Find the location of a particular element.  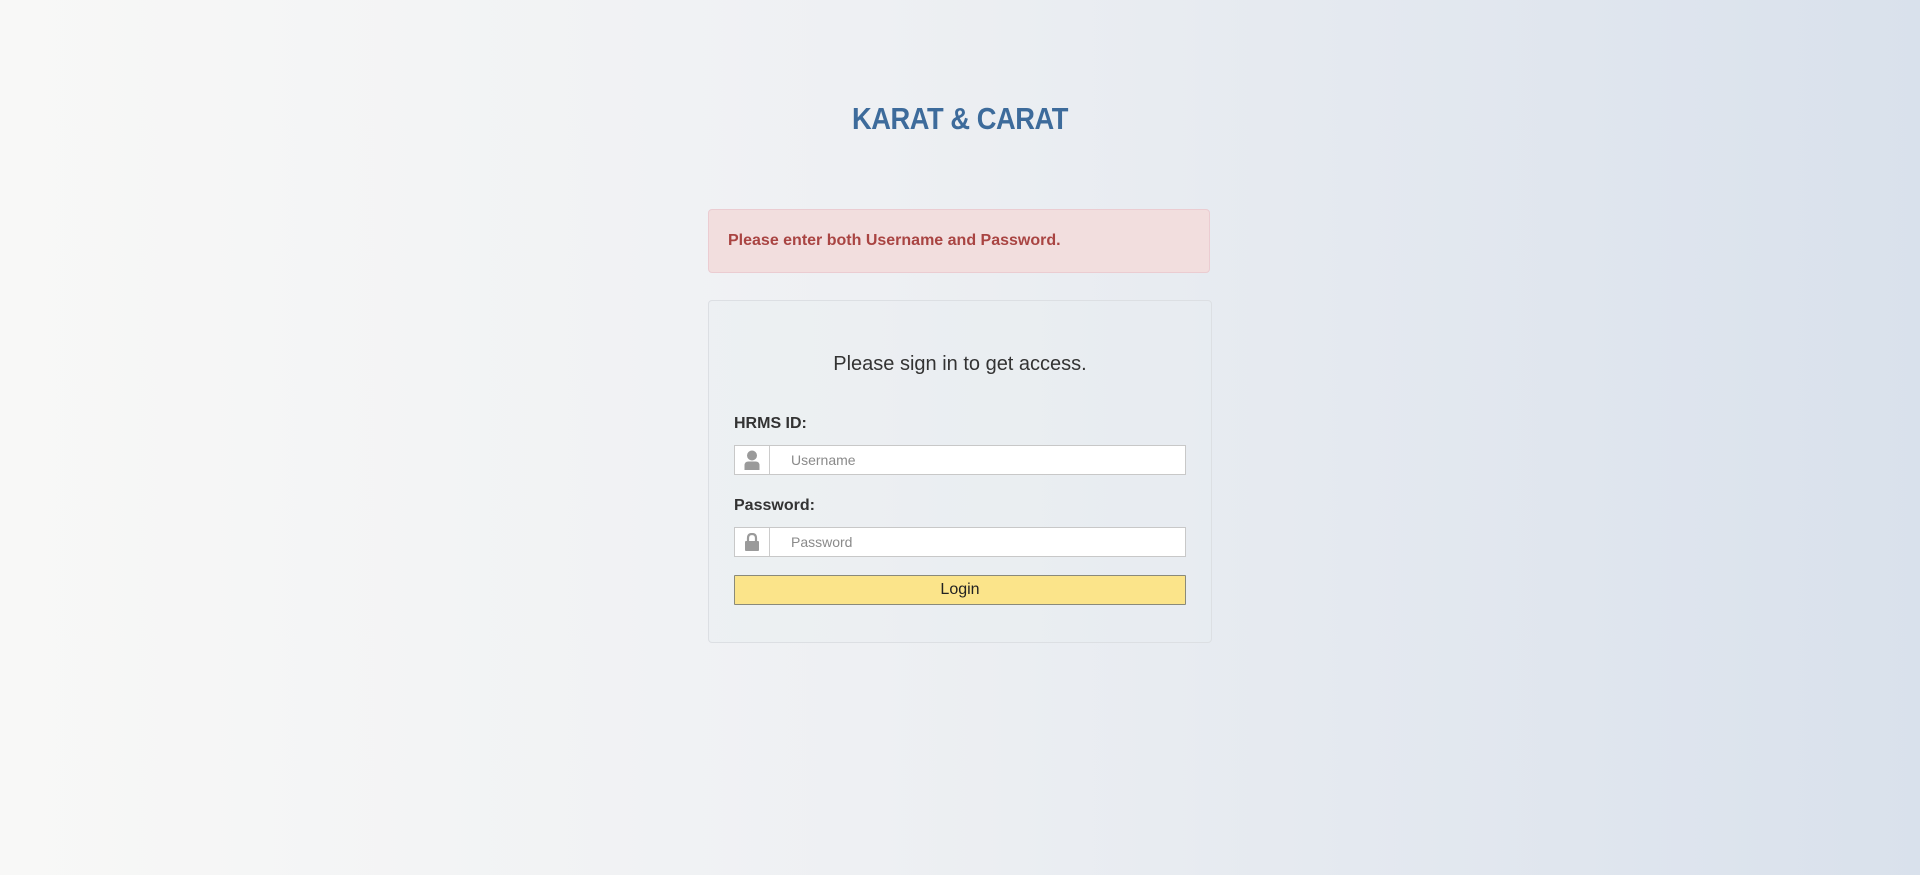

login-panel: Please sign in to get access. HRMS ID is located at coordinates (960, 471).